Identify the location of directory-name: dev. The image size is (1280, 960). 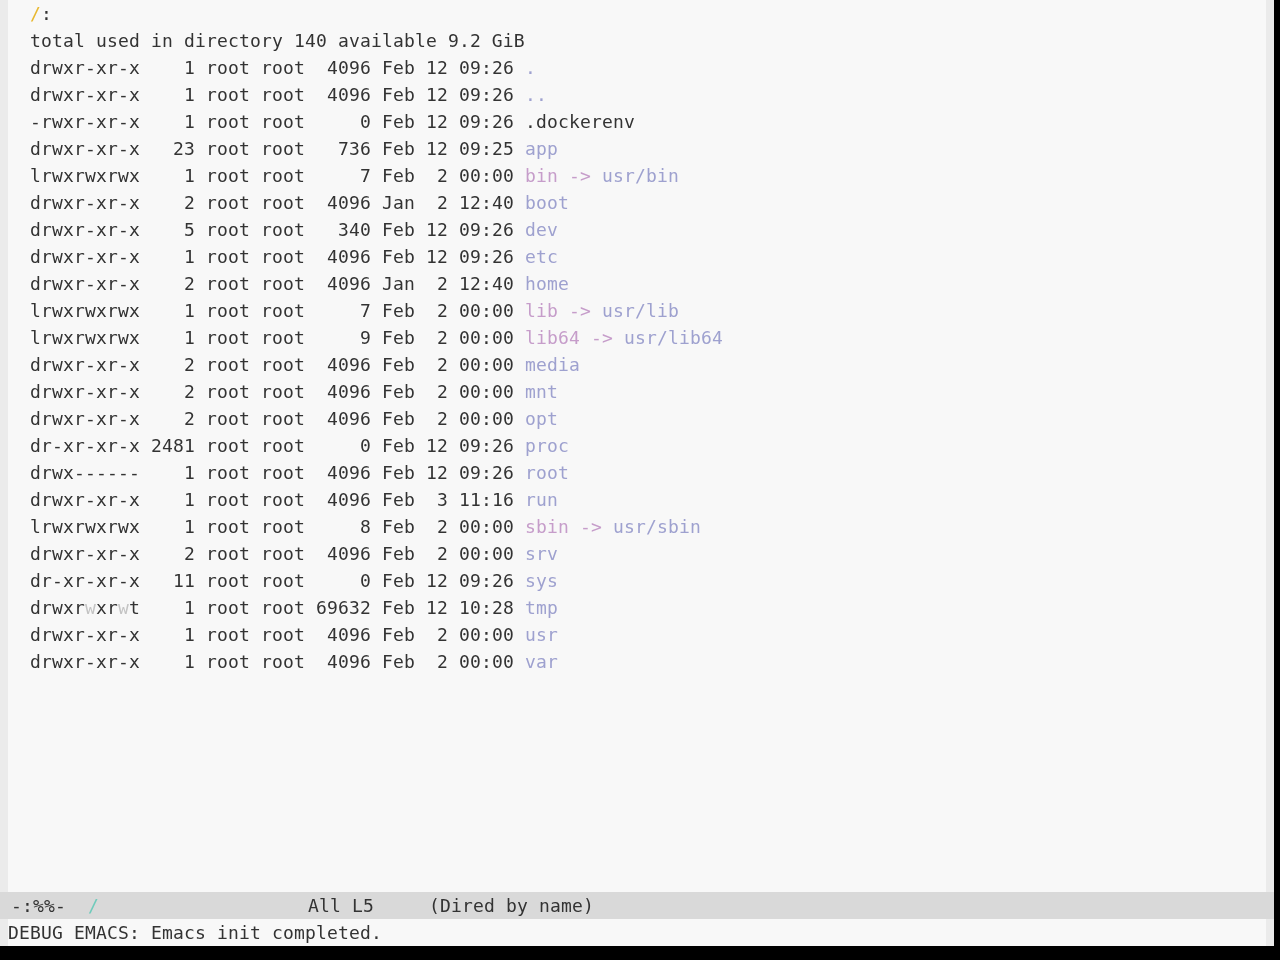
(541, 229).